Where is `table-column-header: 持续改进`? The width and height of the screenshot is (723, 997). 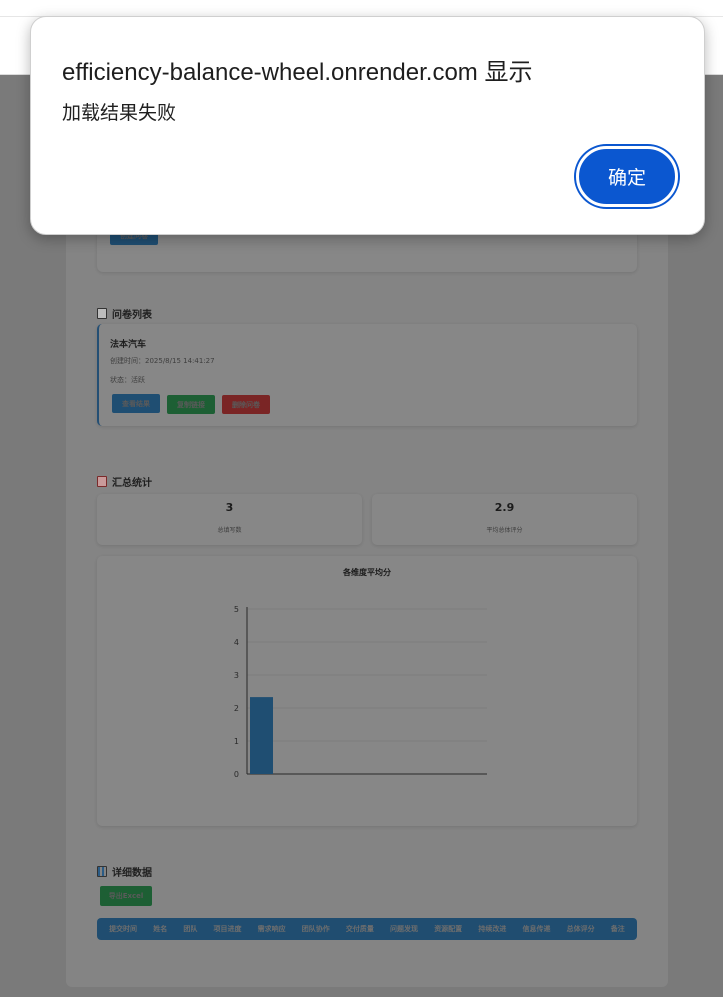 table-column-header: 持续改进 is located at coordinates (492, 929).